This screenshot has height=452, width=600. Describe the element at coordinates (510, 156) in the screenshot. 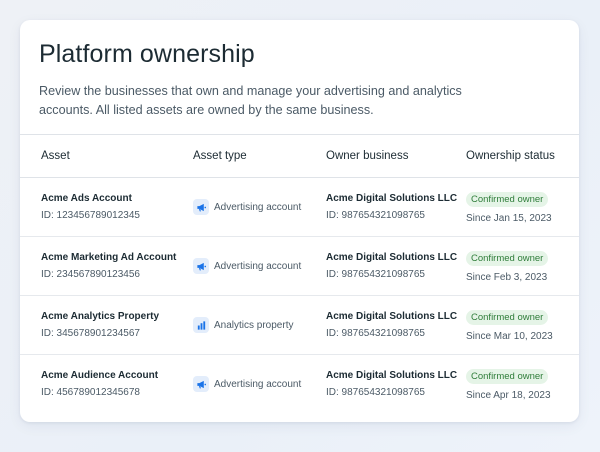

I see `header-ownership-status: Ownership status` at that location.